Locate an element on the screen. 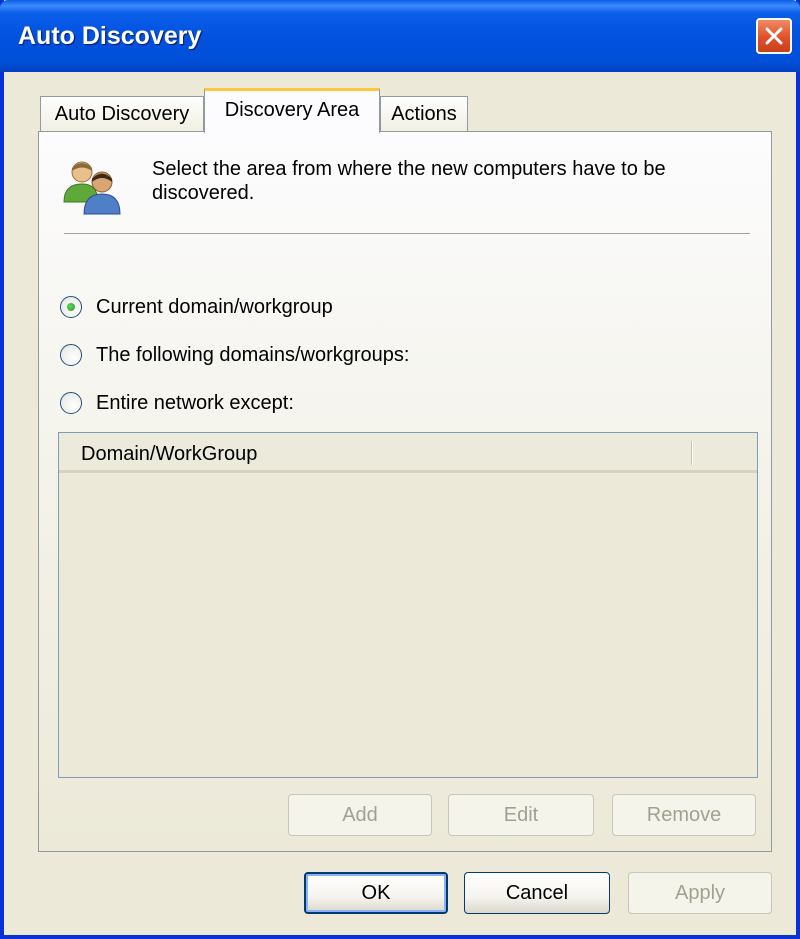  tab-actions: Actions is located at coordinates (424, 114).